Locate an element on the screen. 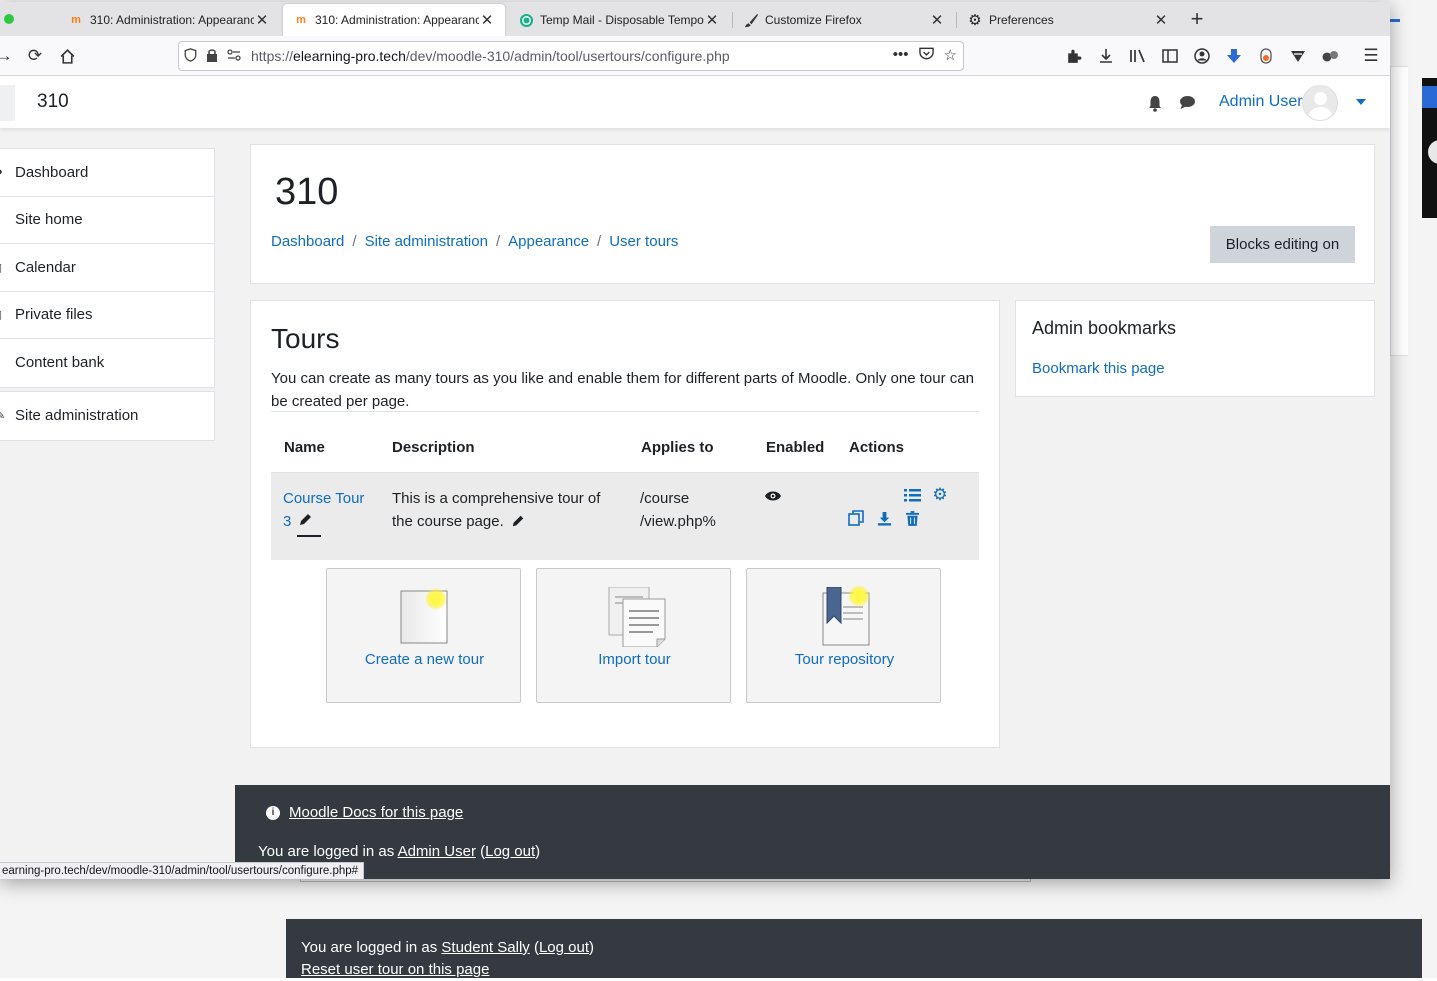  background-logout-link: Log out is located at coordinates (564, 947).